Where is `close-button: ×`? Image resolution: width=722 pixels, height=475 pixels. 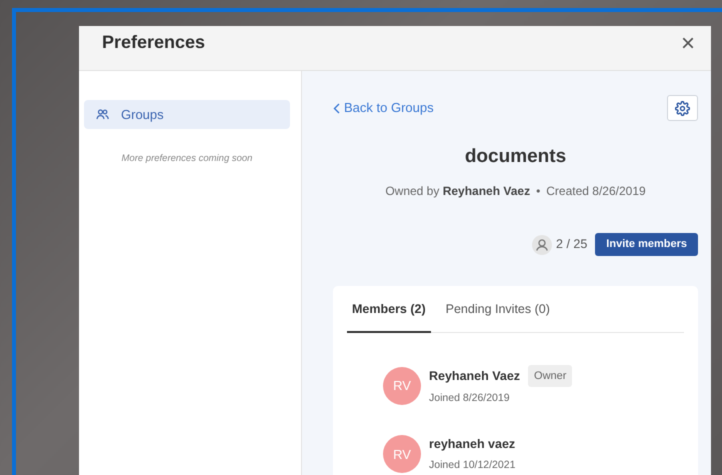
close-button: × is located at coordinates (687, 44).